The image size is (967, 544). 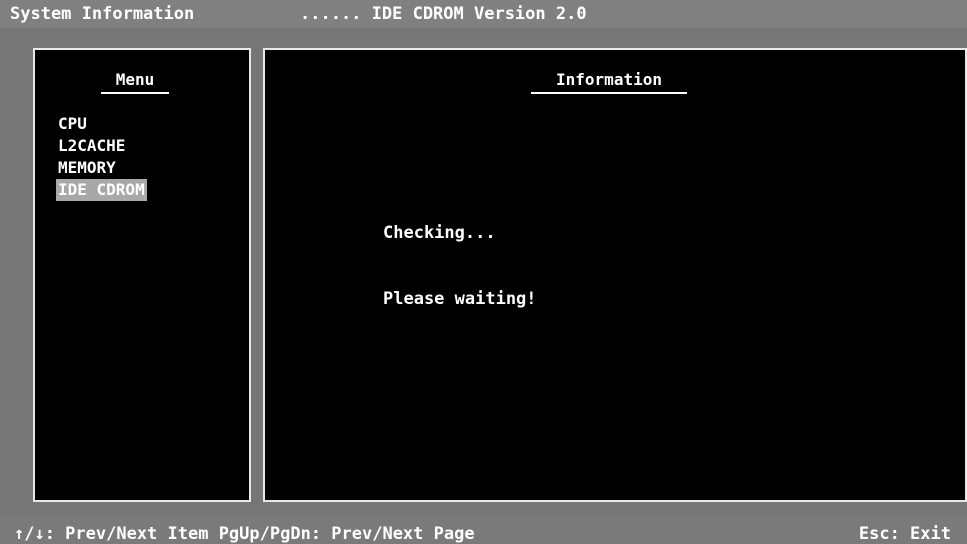 I want to click on menu-item-ide-cdrom: IDE CDROM, so click(x=101, y=190).